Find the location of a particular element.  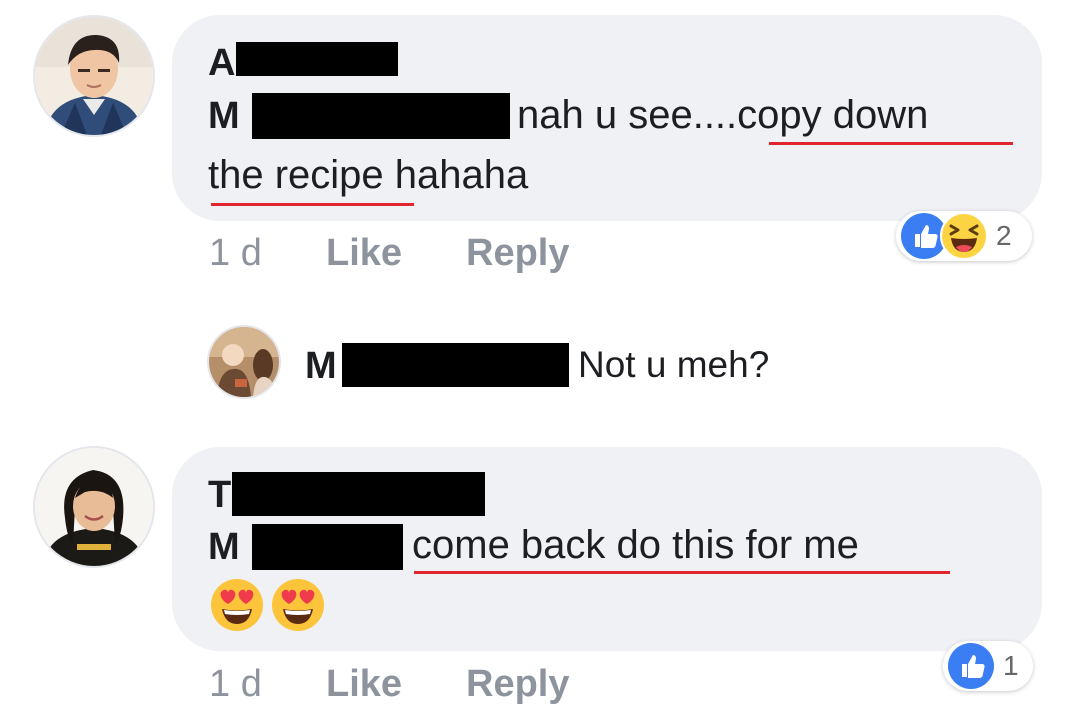

reply-text: Not u meh? is located at coordinates (674, 364).